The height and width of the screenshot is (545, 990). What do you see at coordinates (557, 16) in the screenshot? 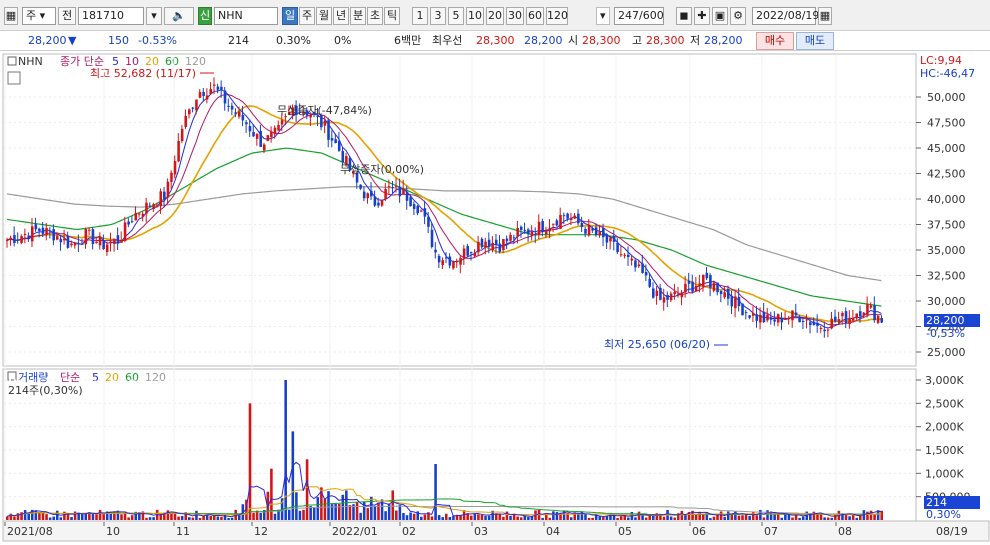
I see `interval-button-120: 120` at bounding box center [557, 16].